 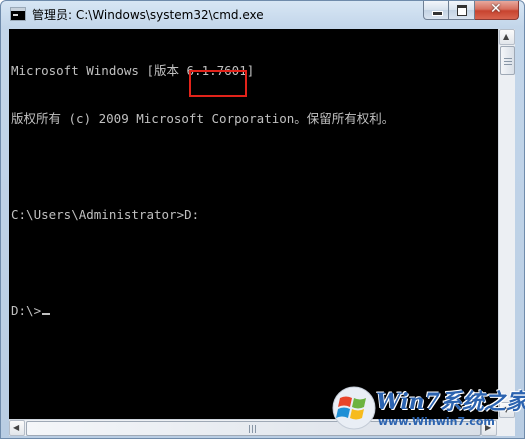 I want to click on vertical-scrollbar: ▲ ▼, so click(x=506, y=224).